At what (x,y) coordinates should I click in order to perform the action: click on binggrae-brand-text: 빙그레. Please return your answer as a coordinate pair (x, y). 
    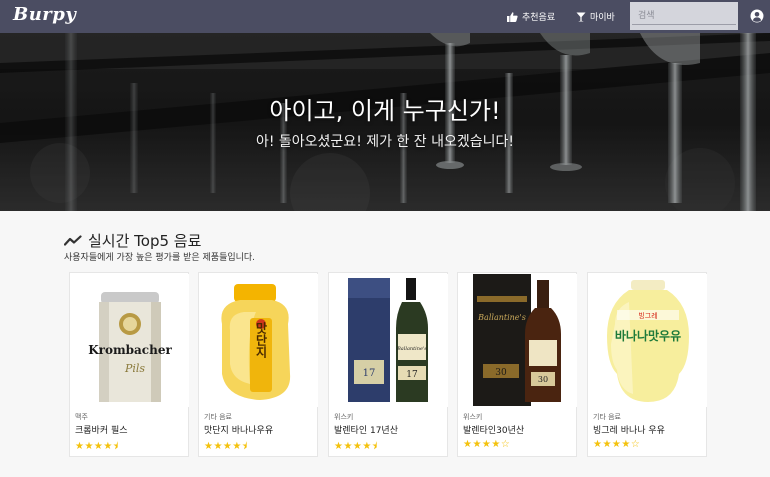
    Looking at the image, I should click on (647, 315).